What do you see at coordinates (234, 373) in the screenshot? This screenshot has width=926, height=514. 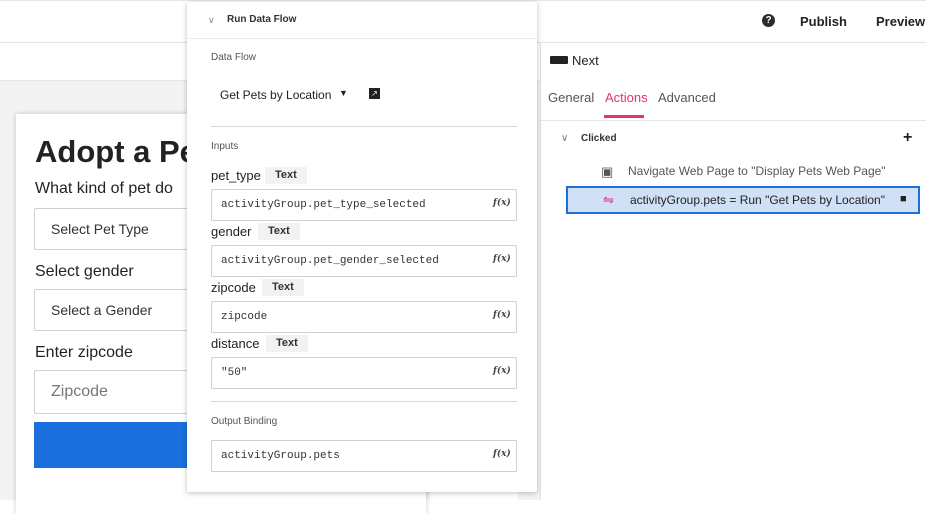 I see `input-value: "50"` at bounding box center [234, 373].